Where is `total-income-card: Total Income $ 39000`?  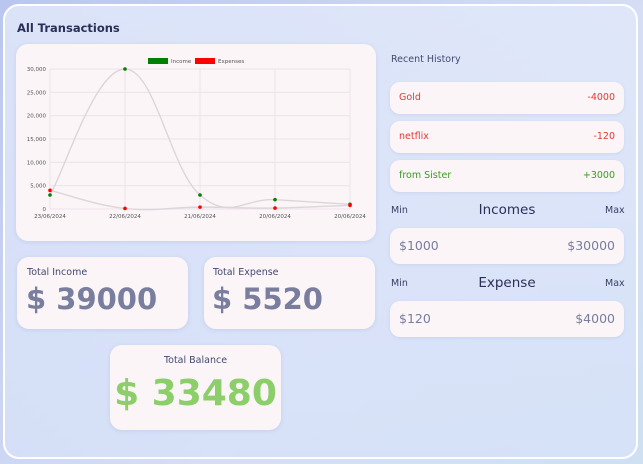
total-income-card: Total Income $ 39000 is located at coordinates (102, 293).